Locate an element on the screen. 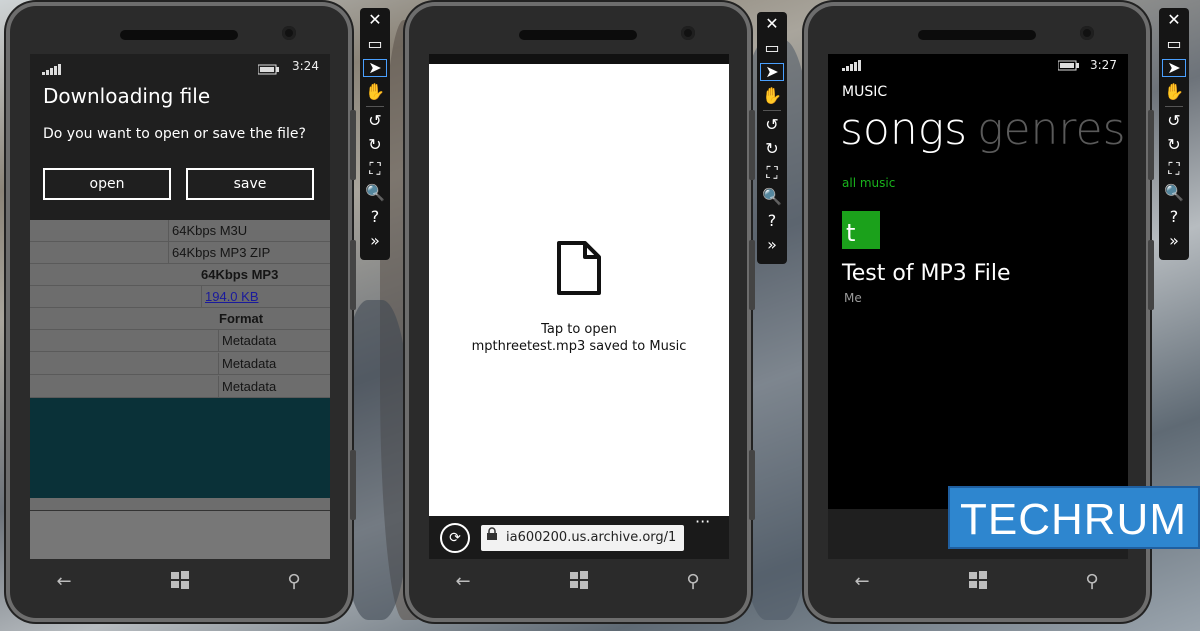  jump-letter-tile: t is located at coordinates (861, 230).